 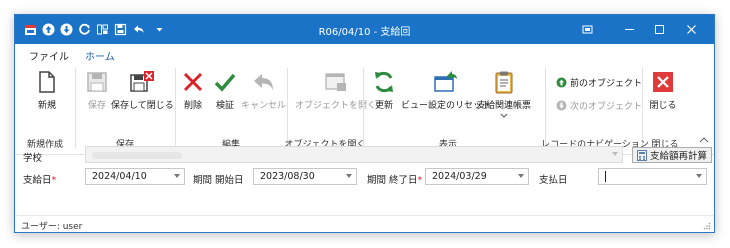 What do you see at coordinates (384, 82) in the screenshot?
I see `refresh-arrows-icon` at bounding box center [384, 82].